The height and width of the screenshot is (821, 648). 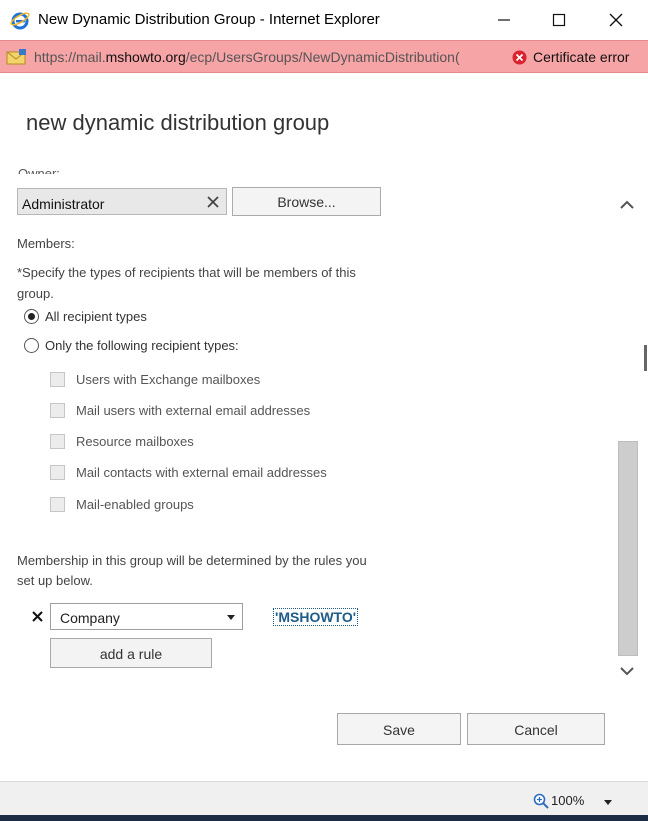 I want to click on scrollbar-thumb, so click(x=628, y=548).